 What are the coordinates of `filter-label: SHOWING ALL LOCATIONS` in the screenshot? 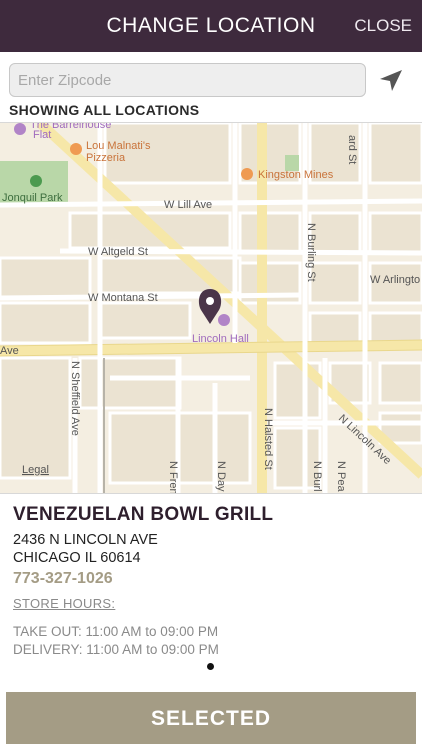 It's located at (104, 110).